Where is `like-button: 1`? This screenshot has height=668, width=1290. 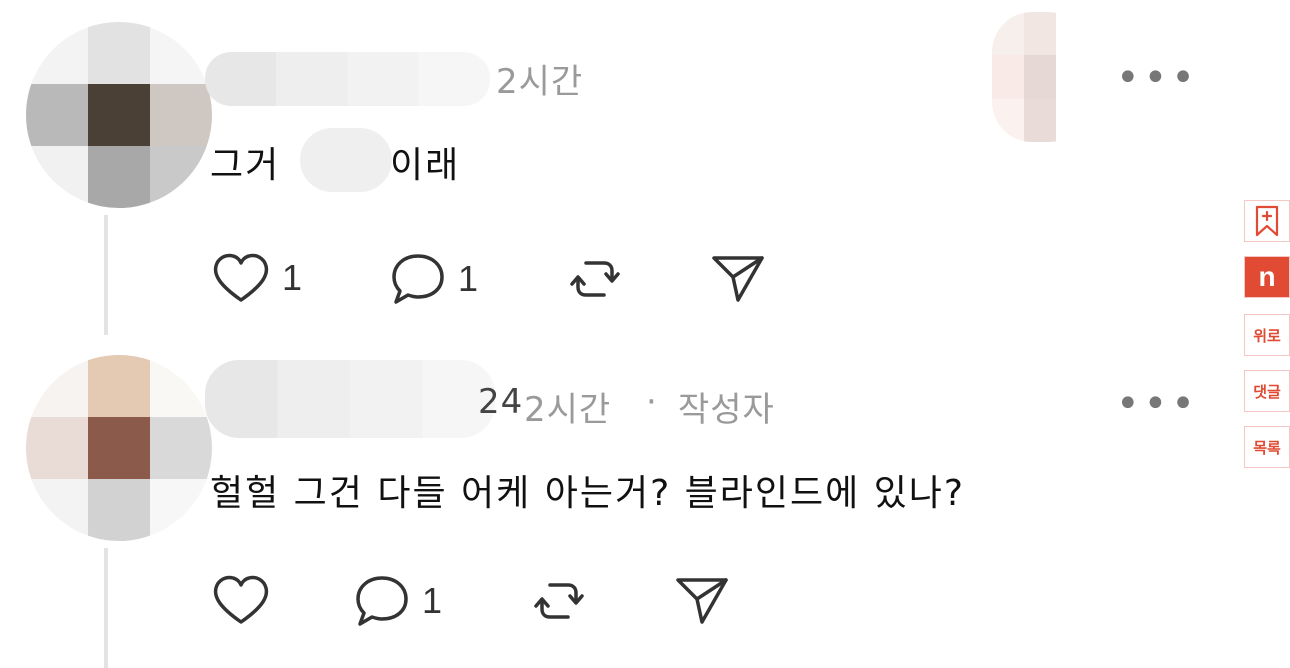
like-button: 1 is located at coordinates (256, 278).